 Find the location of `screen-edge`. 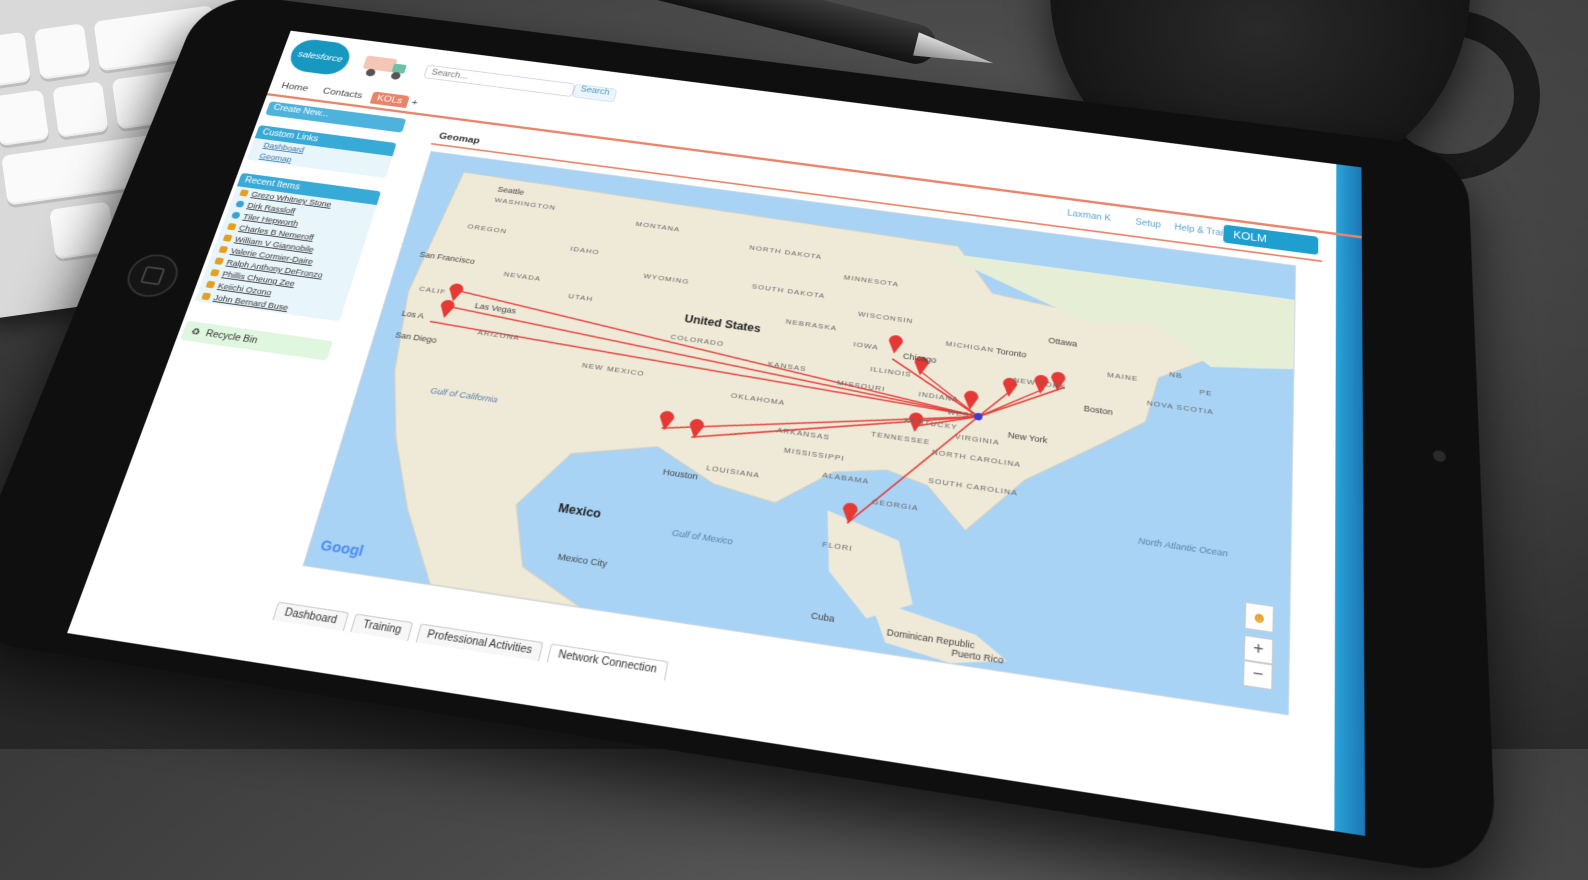

screen-edge is located at coordinates (1350, 500).